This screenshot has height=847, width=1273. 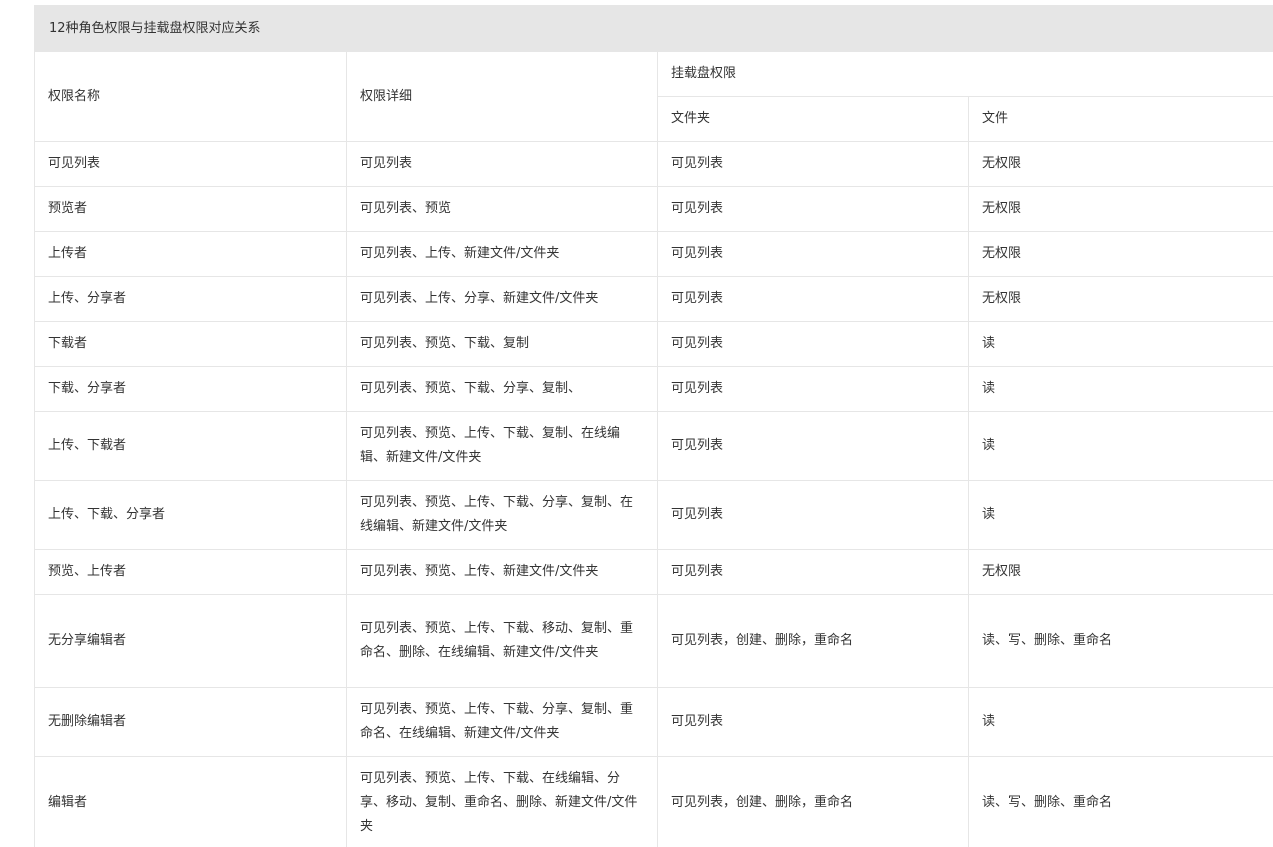 I want to click on cell-permission-name: 无删除编辑者, so click(x=190, y=722).